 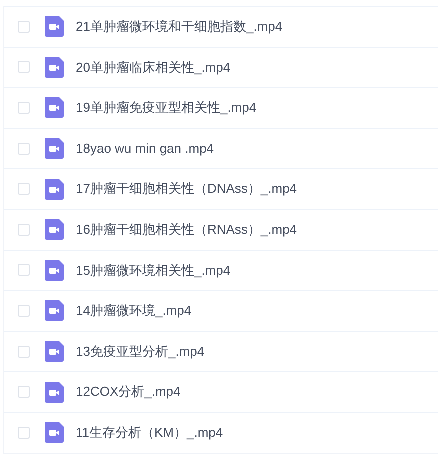 I want to click on file-name: 16肿瘤干细胞相关性（RNAss）_.mp4, so click(x=187, y=230).